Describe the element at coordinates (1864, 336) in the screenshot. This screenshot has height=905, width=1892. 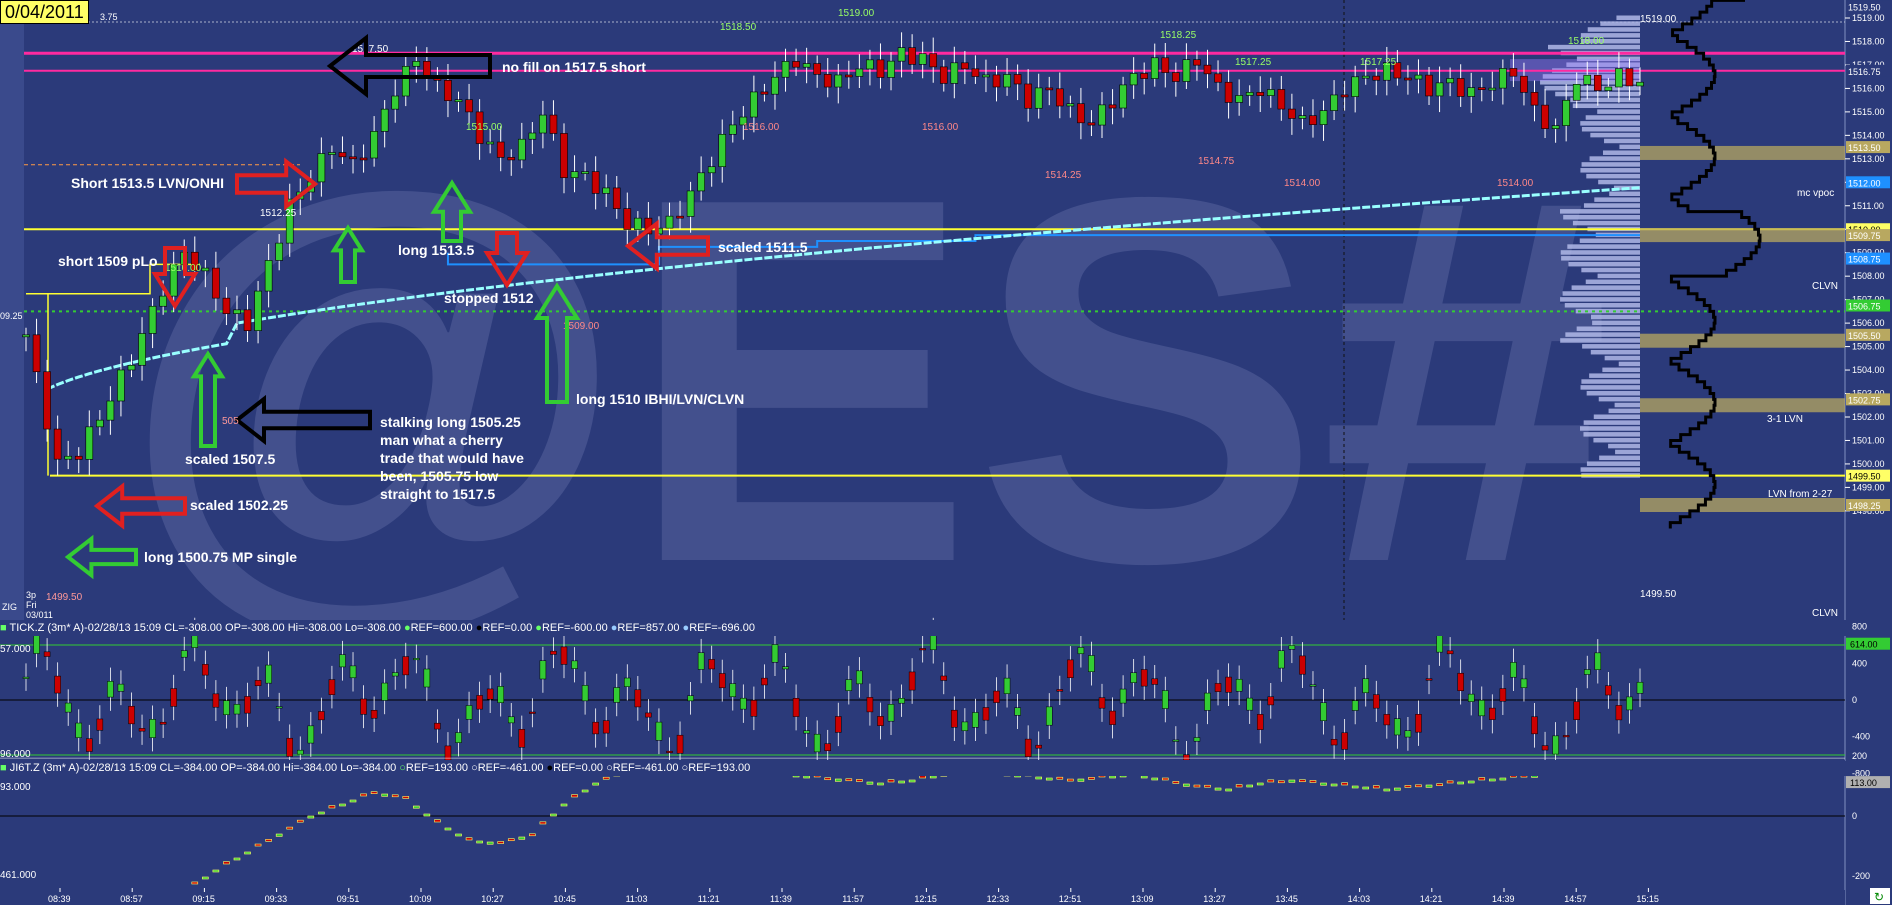
I see `price-badge-label: 1505.50` at that location.